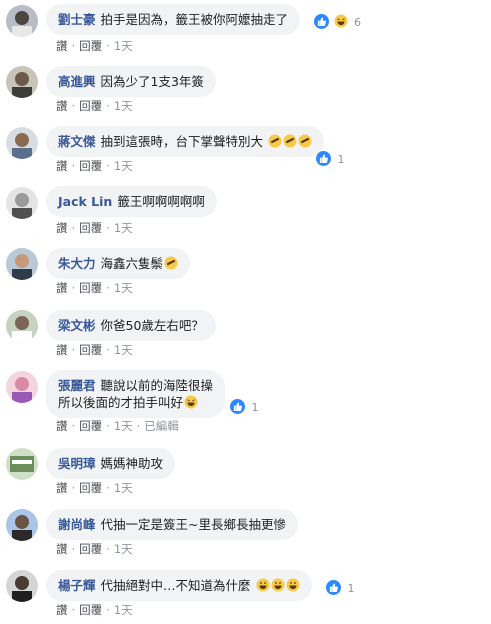  I want to click on comment-text: 籤王啊啊啊啊啊, so click(161, 201).